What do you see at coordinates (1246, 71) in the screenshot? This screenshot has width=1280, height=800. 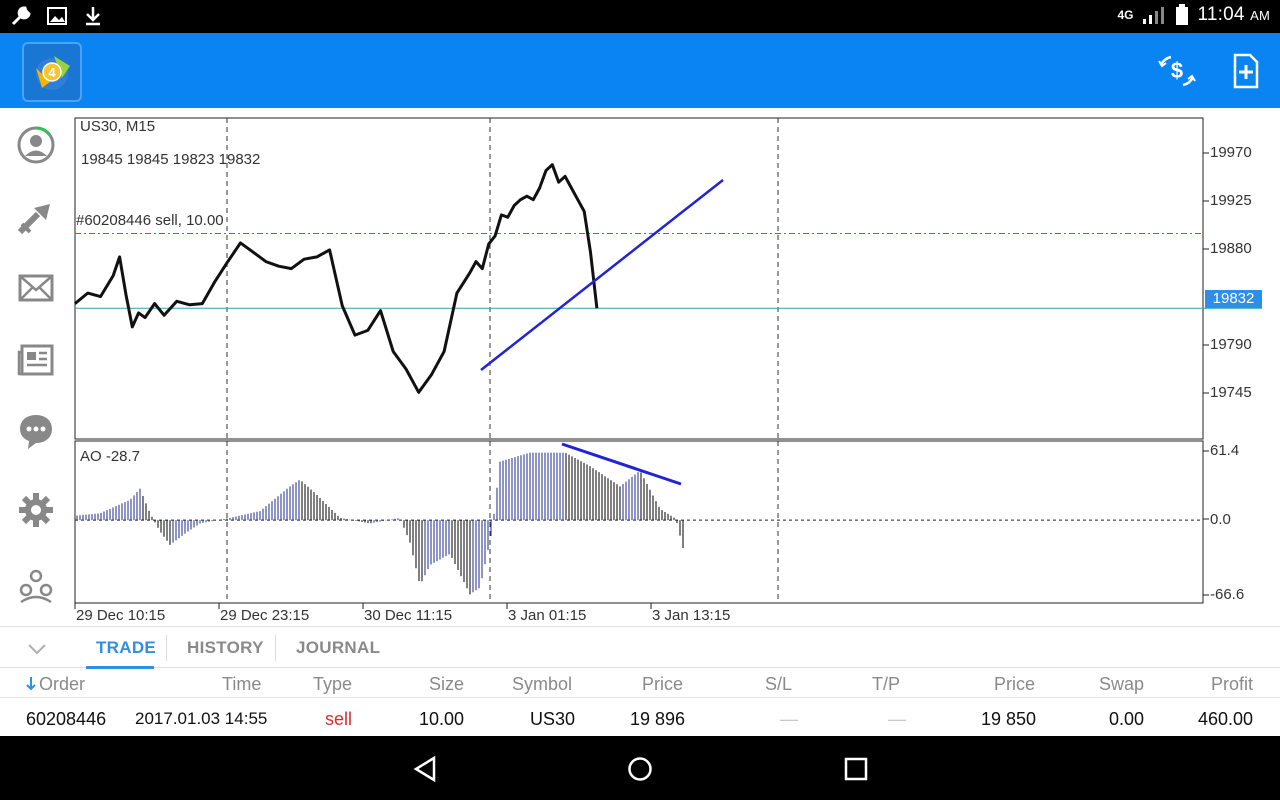 I see `new-order-icon` at bounding box center [1246, 71].